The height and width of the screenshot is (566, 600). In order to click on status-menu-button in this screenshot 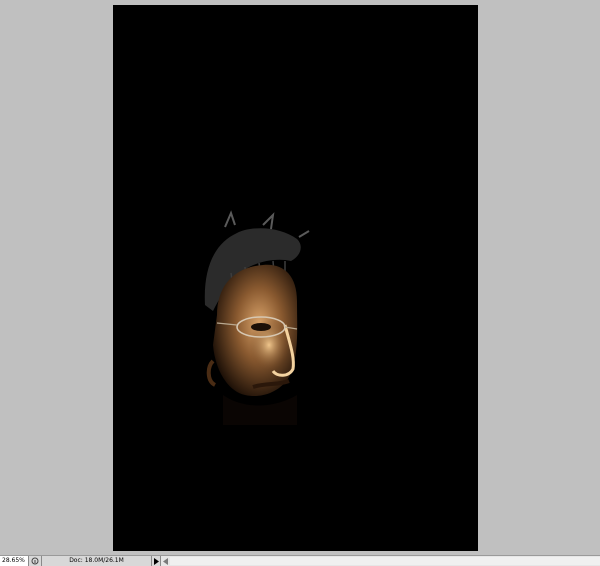, I will do `click(156, 561)`.